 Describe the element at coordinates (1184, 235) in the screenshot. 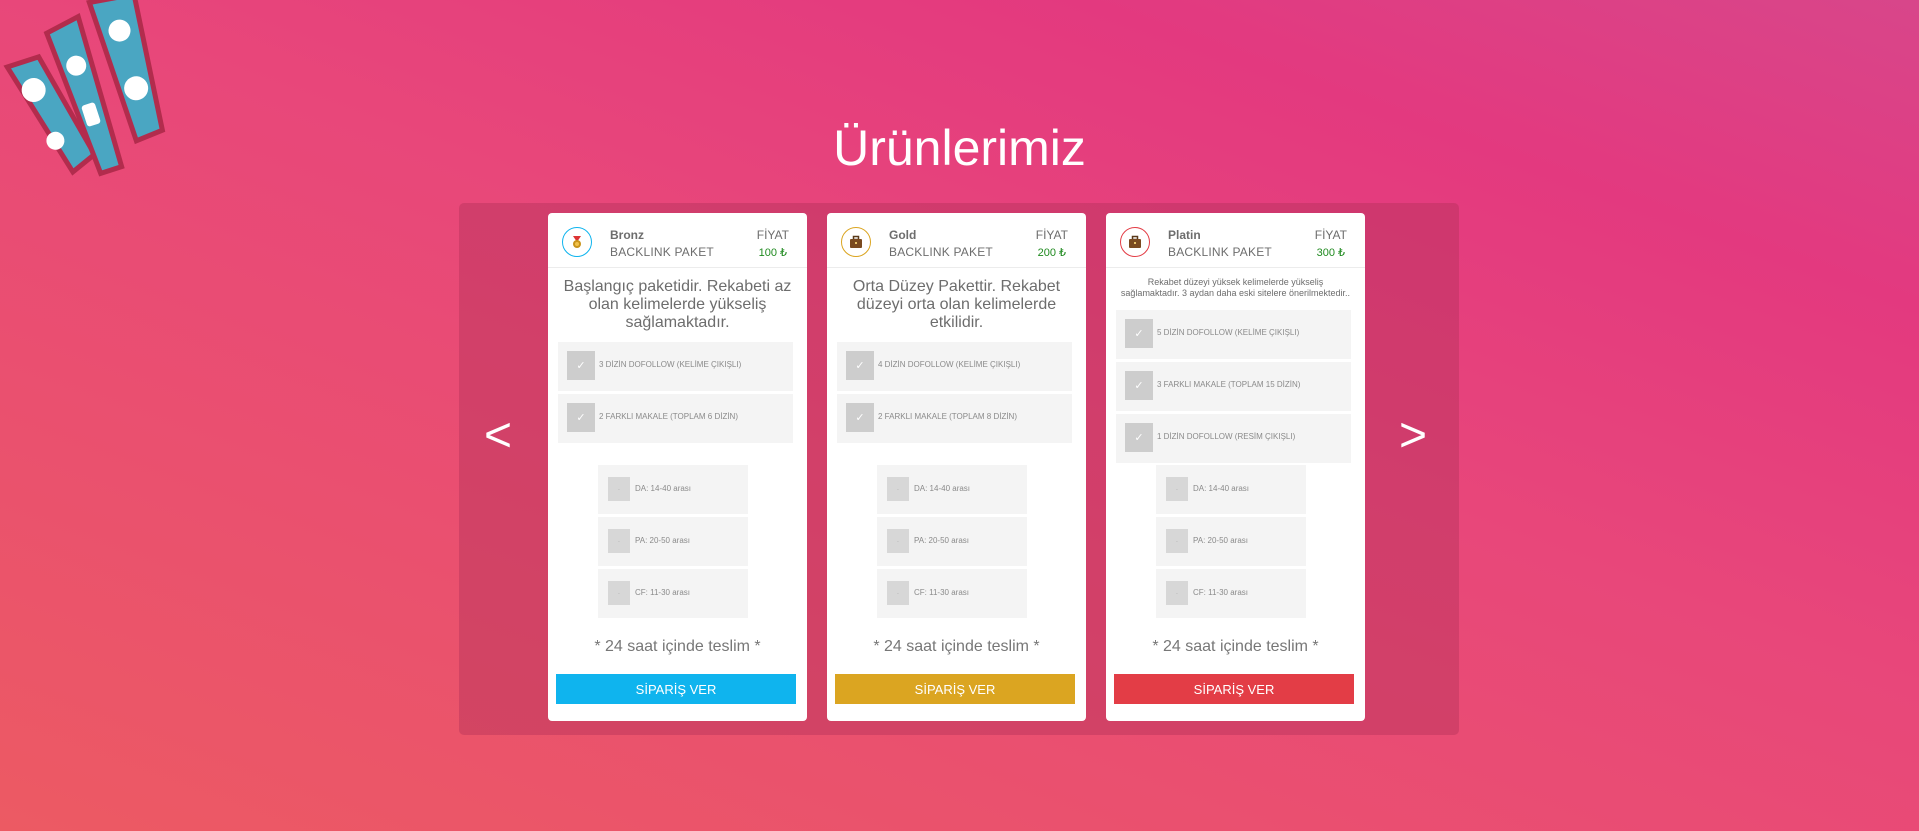

I see `package-name: Platin` at that location.